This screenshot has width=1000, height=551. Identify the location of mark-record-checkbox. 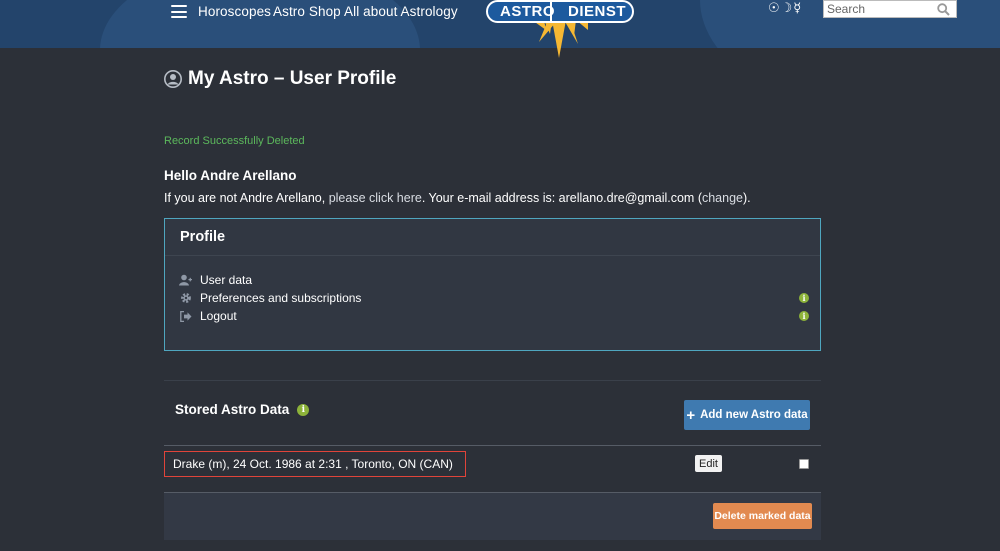
(804, 464).